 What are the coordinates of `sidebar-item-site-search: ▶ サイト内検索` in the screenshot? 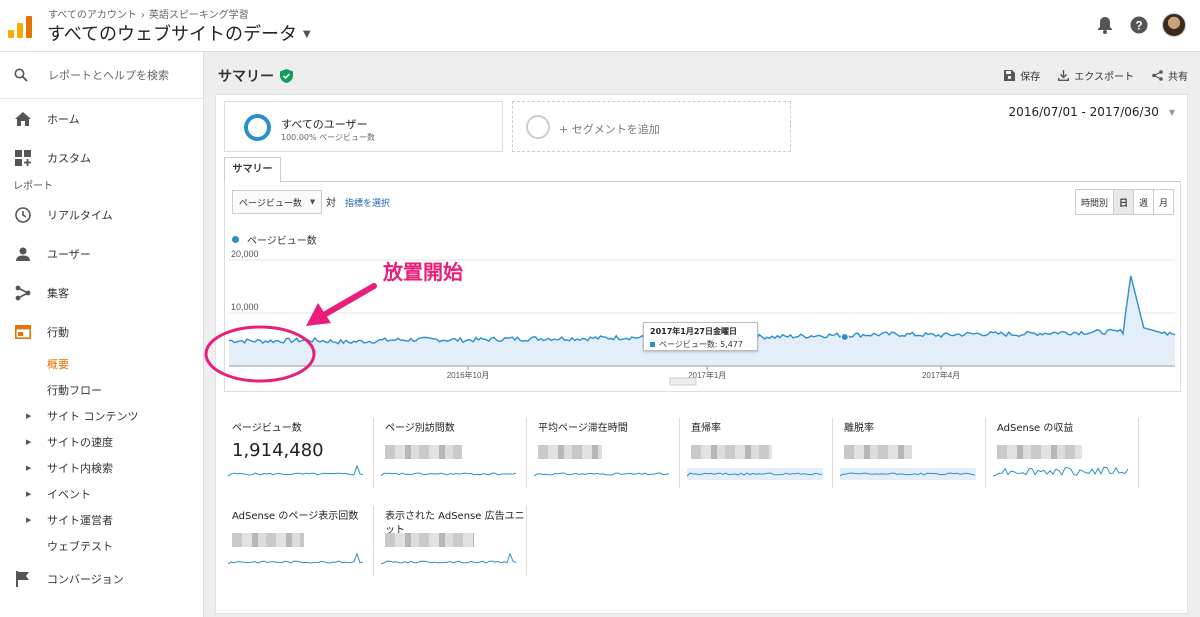 It's located at (101, 468).